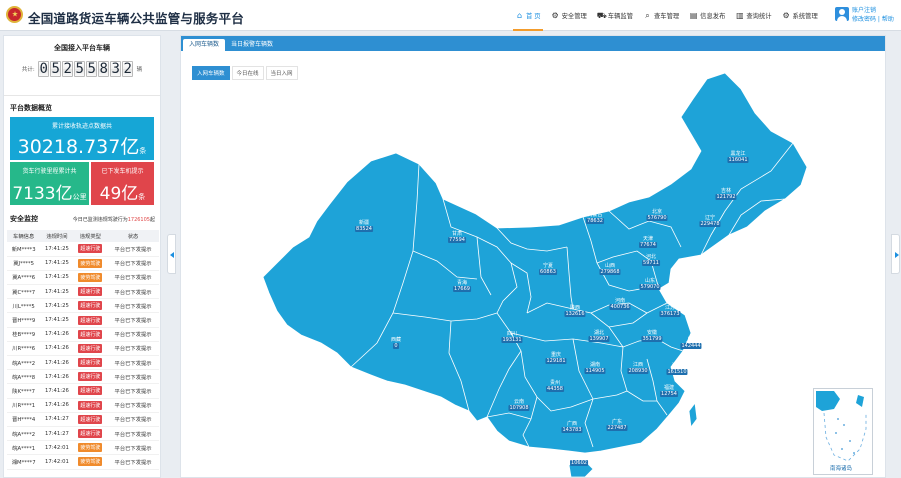  I want to click on app-title: 全国道路货运车辆公共监管与服务平台, so click(136, 18).